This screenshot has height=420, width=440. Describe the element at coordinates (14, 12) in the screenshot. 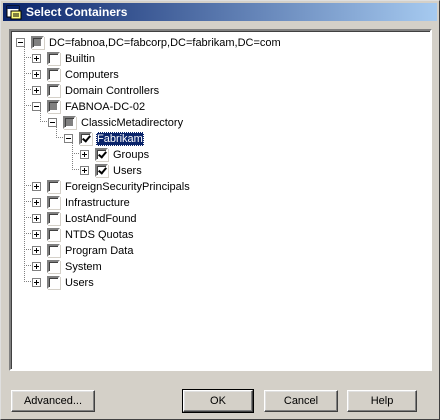

I see `app-window-icon` at that location.